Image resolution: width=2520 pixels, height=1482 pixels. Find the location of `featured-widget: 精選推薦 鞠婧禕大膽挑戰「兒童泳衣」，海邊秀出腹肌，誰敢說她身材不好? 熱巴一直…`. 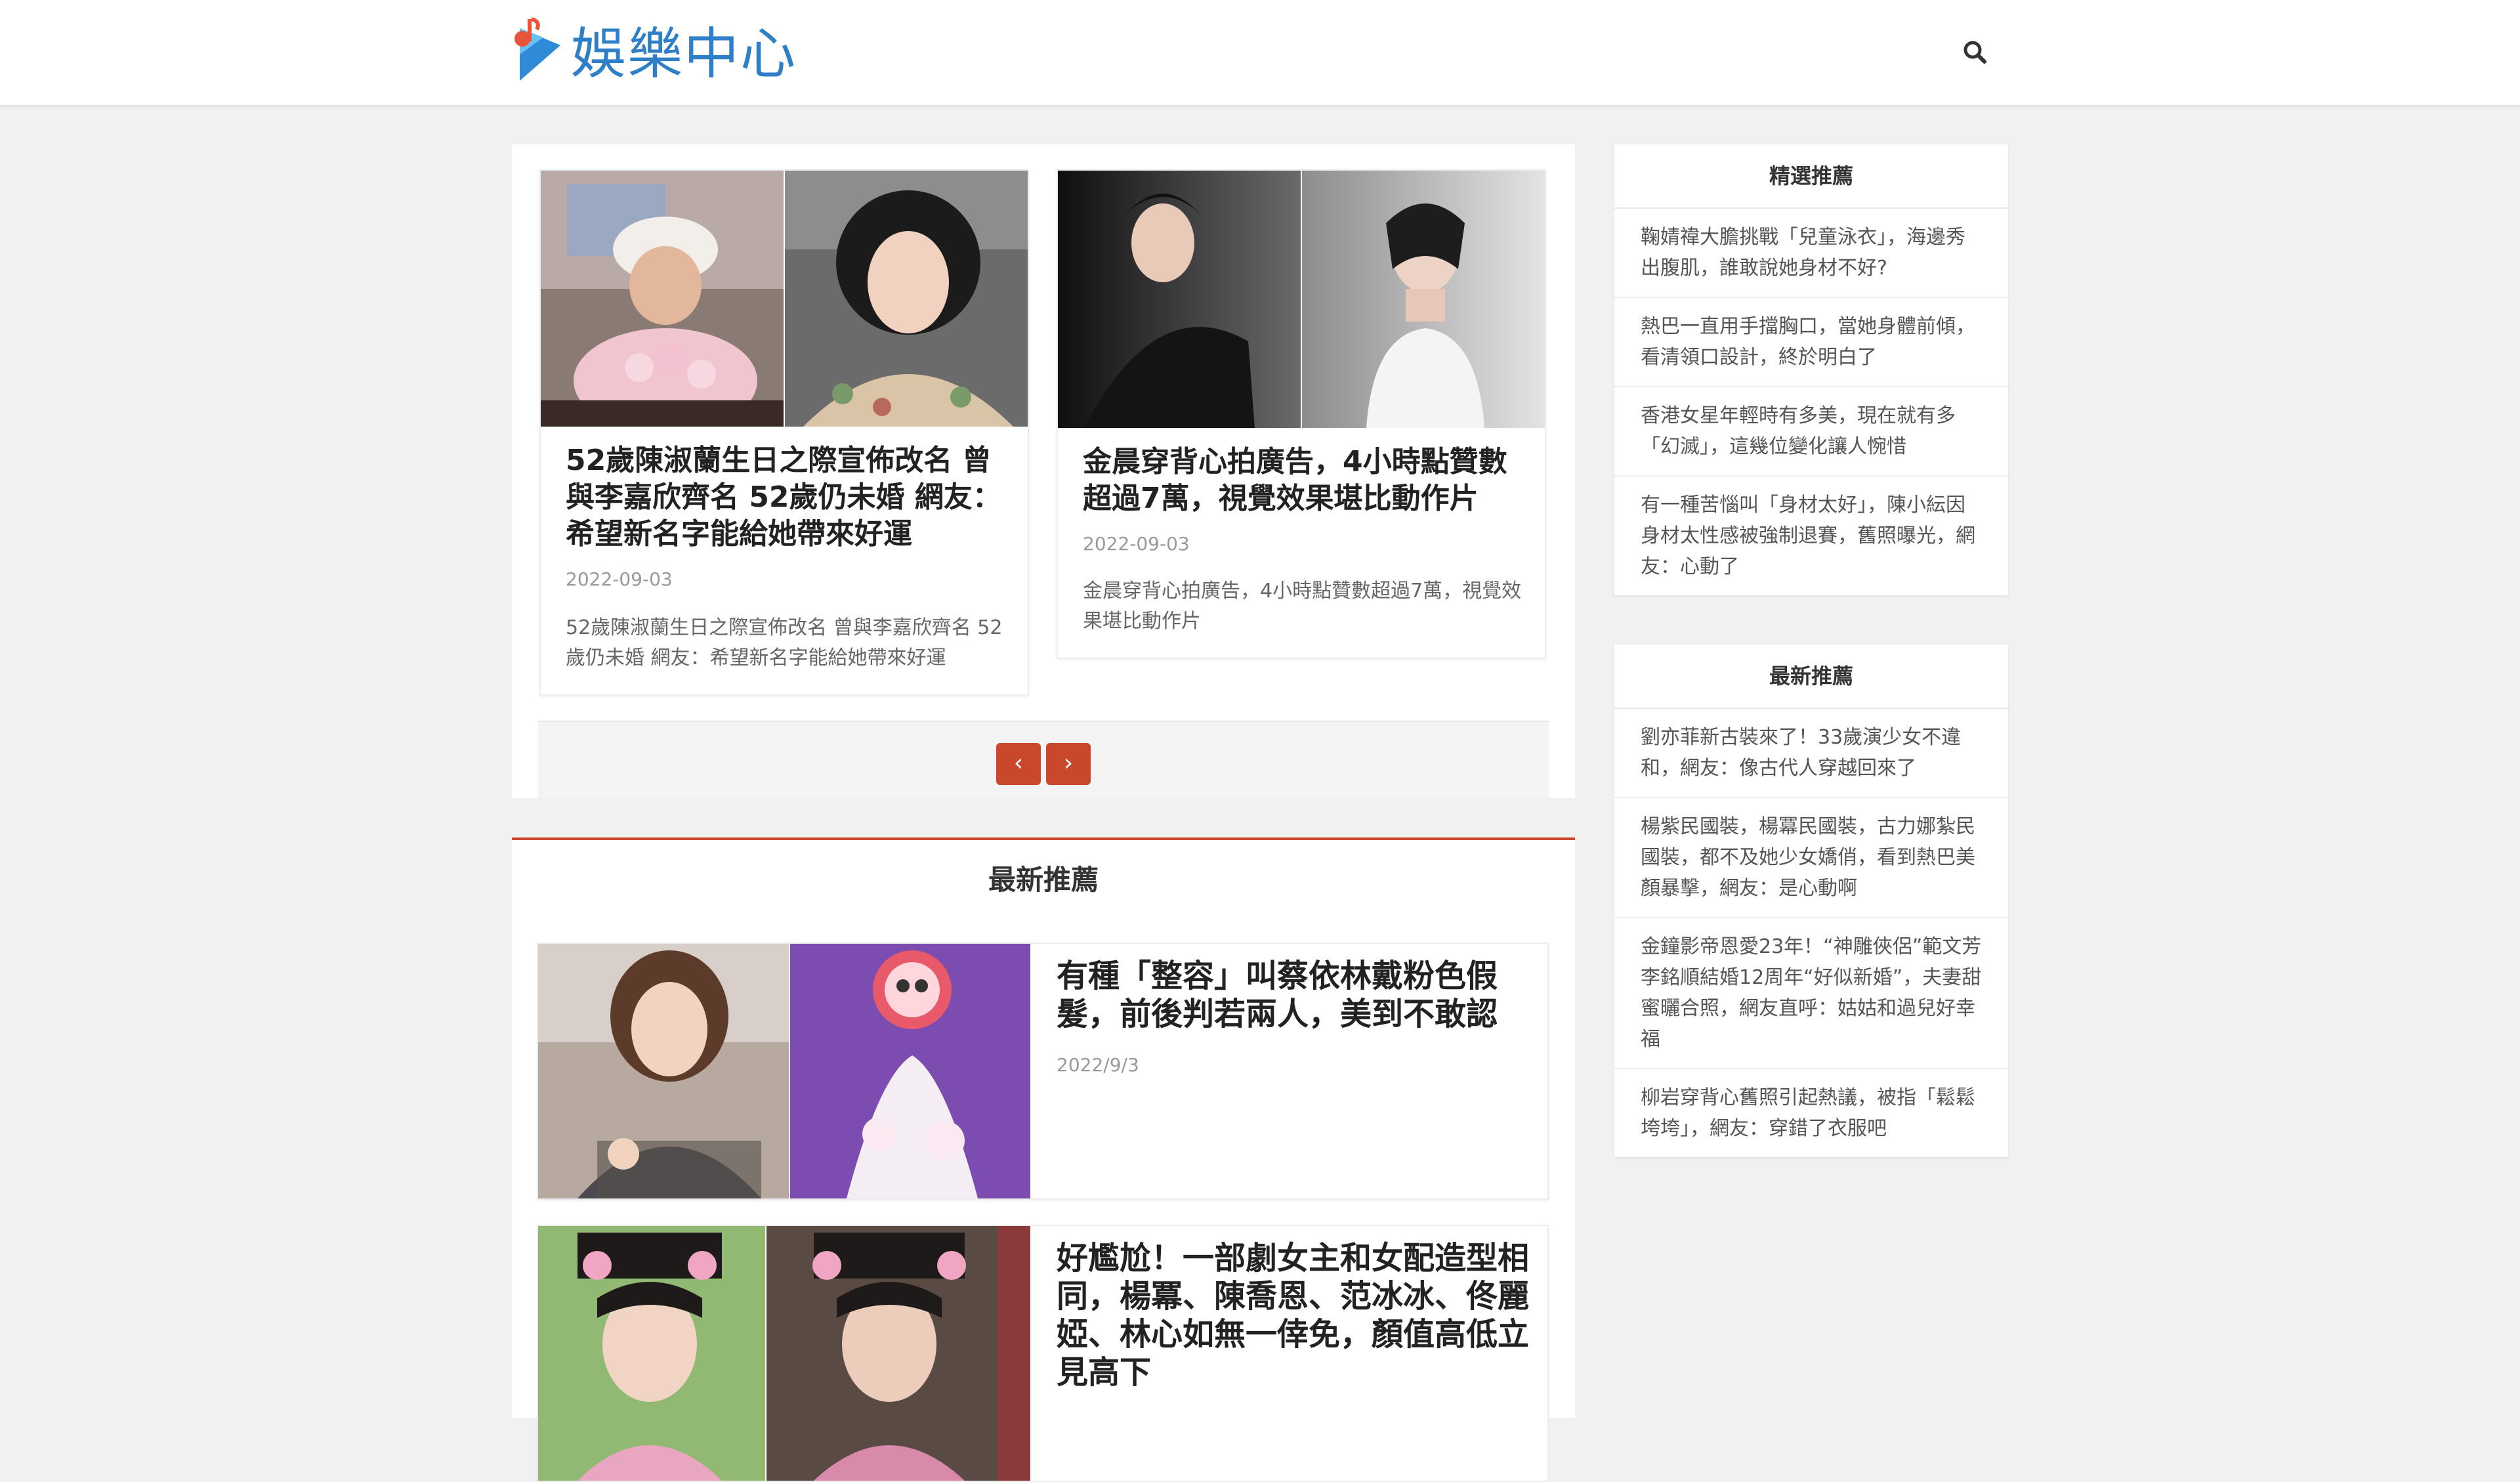

featured-widget: 精選推薦 鞠婧禕大膽挑戰「兒童泳衣」，海邊秀出腹肌，誰敢說她身材不好? 熱巴一直… is located at coordinates (1811, 369).